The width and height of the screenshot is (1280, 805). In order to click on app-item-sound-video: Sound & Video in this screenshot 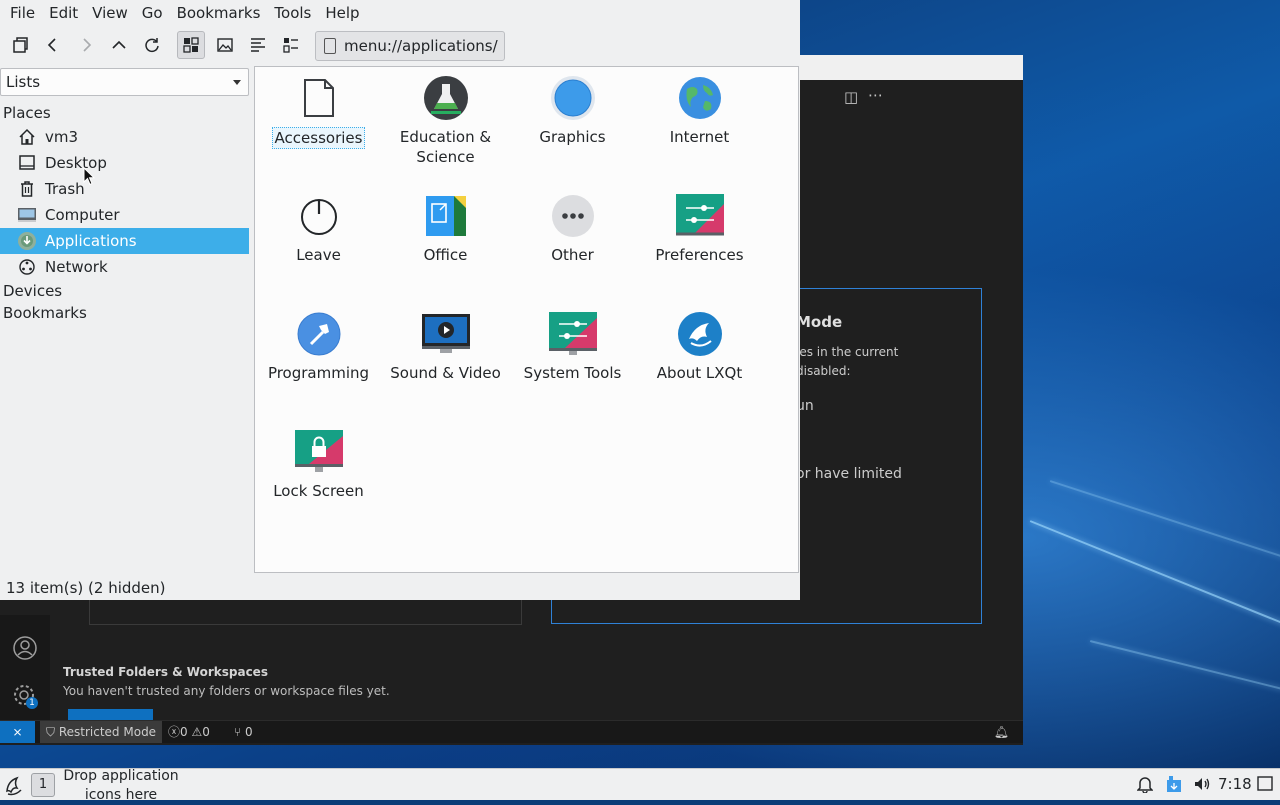, I will do `click(445, 346)`.